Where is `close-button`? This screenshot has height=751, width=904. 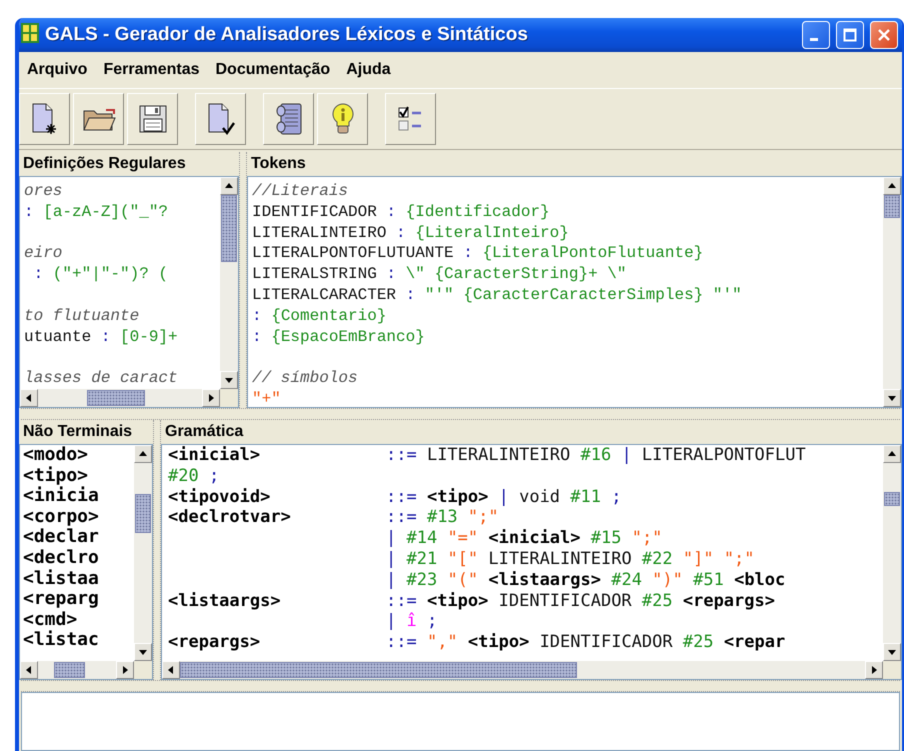 close-button is located at coordinates (884, 35).